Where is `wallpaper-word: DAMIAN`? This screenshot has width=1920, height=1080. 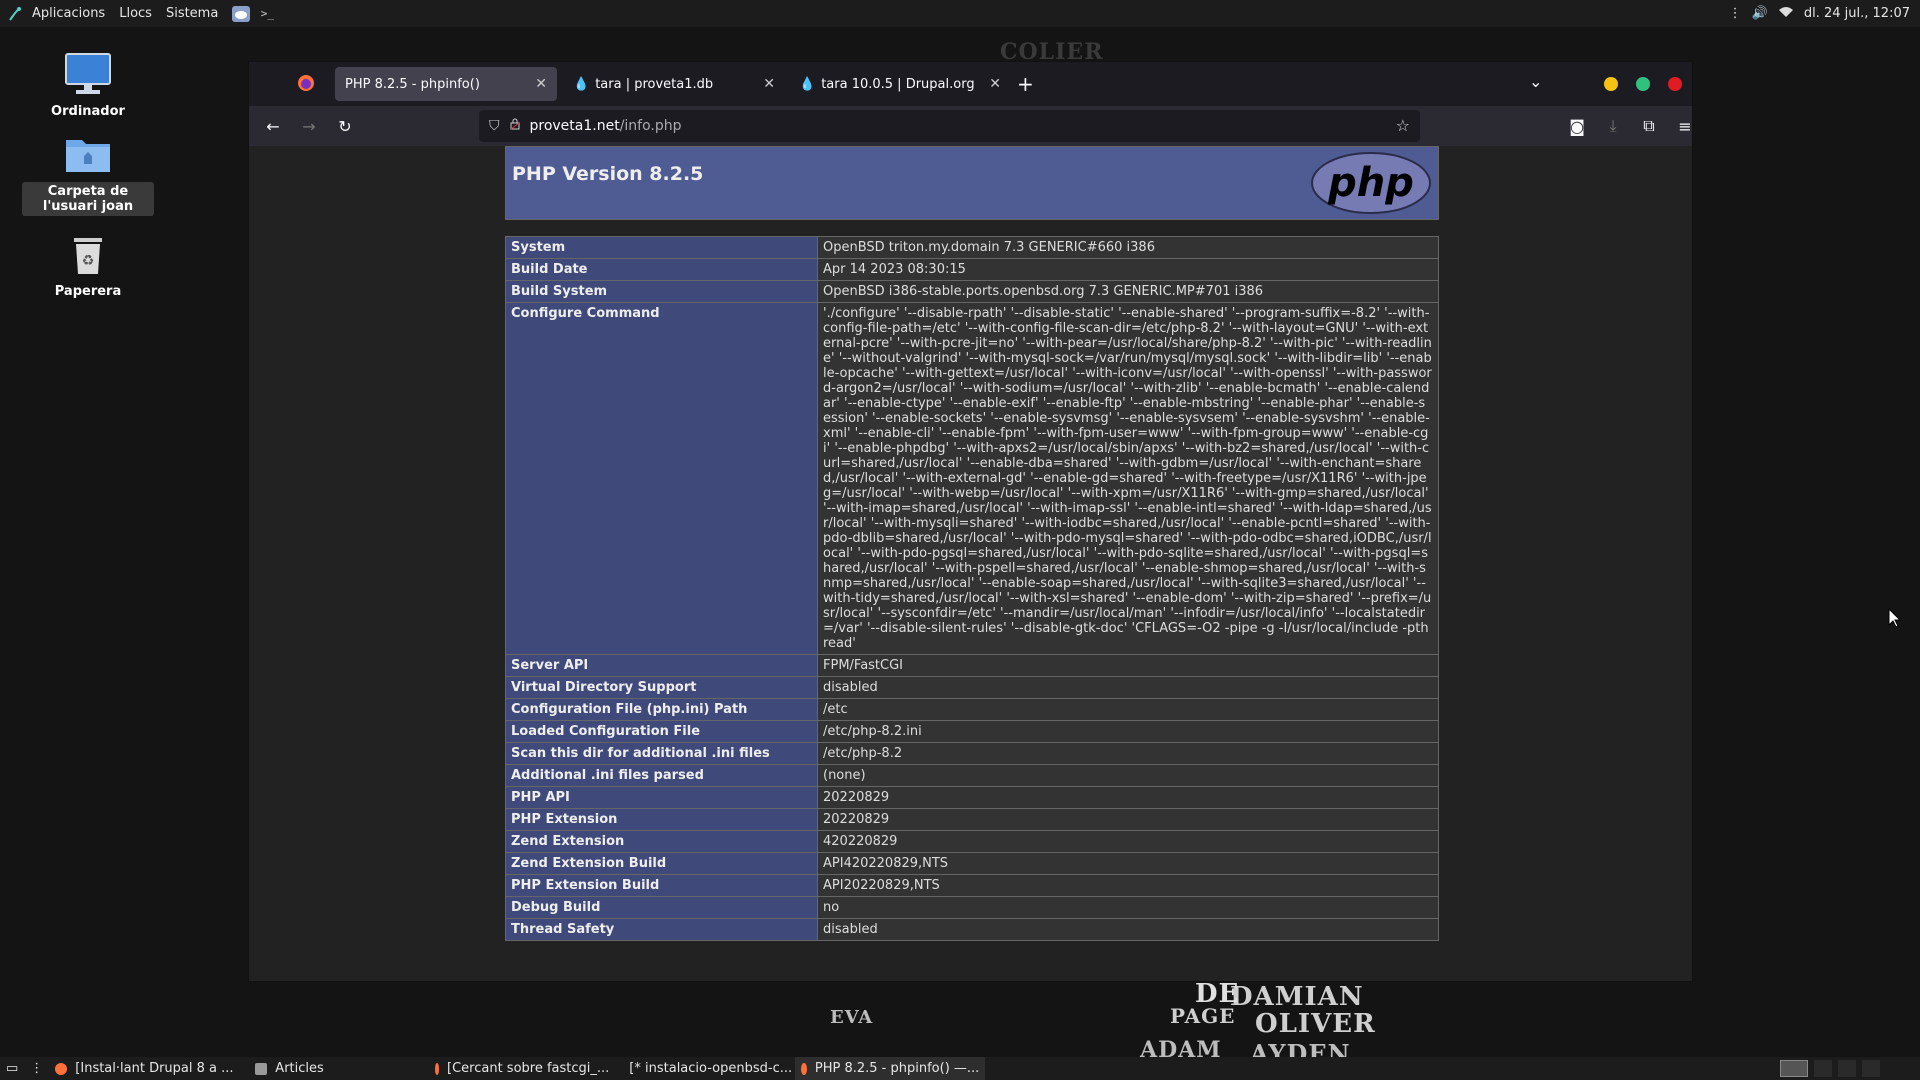 wallpaper-word: DAMIAN is located at coordinates (1297, 997).